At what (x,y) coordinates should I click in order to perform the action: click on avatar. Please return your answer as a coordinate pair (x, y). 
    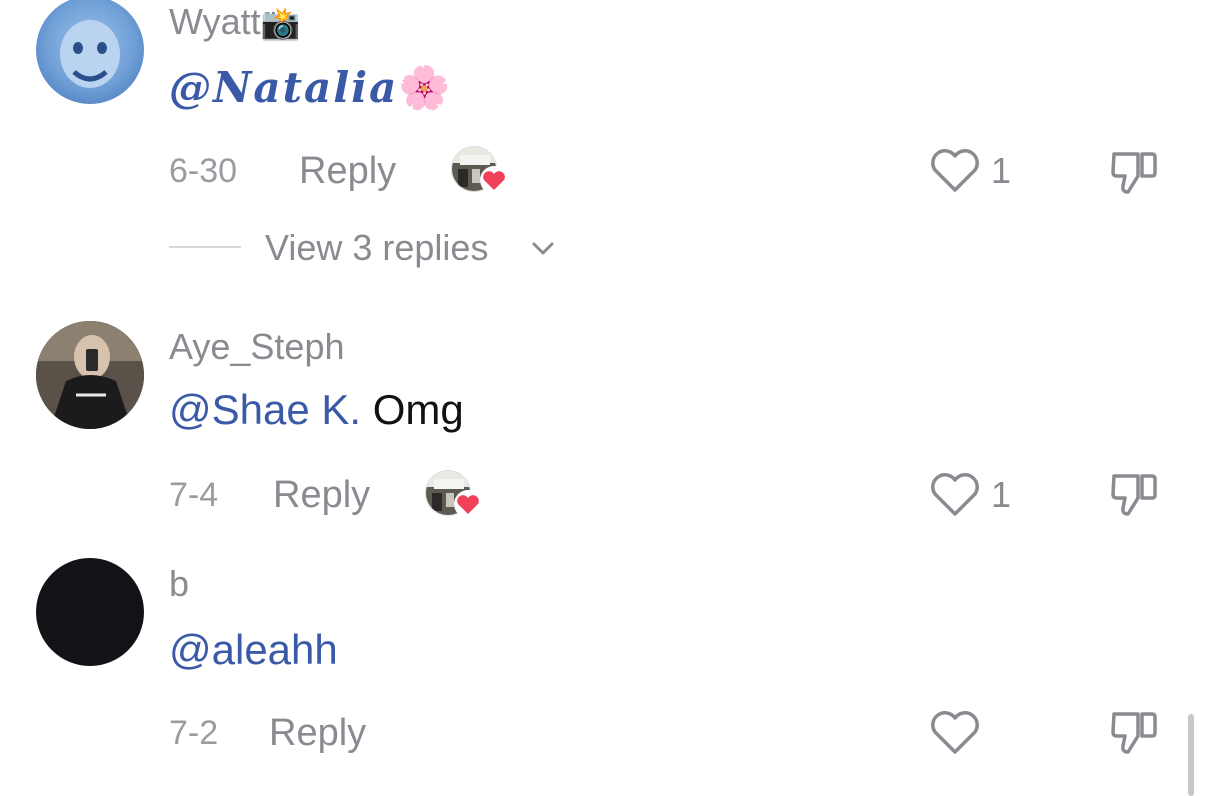
    Looking at the image, I should click on (90, 612).